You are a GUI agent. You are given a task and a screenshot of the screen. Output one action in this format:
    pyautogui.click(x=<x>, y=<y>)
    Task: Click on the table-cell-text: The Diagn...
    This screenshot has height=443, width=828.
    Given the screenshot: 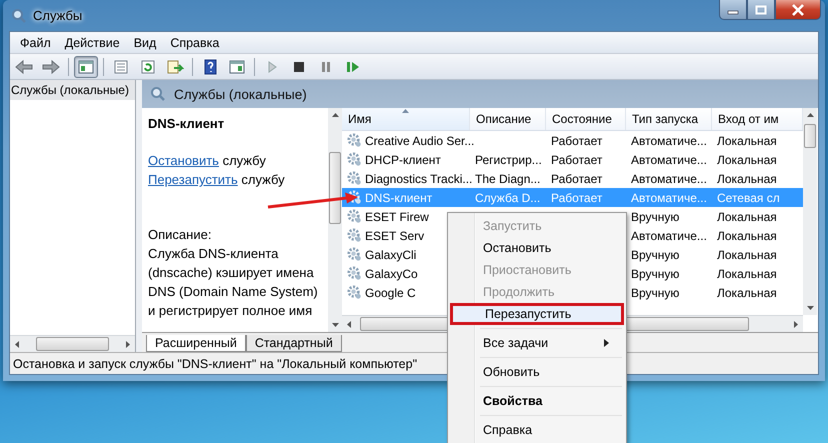 What is the action you would take?
    pyautogui.click(x=508, y=179)
    